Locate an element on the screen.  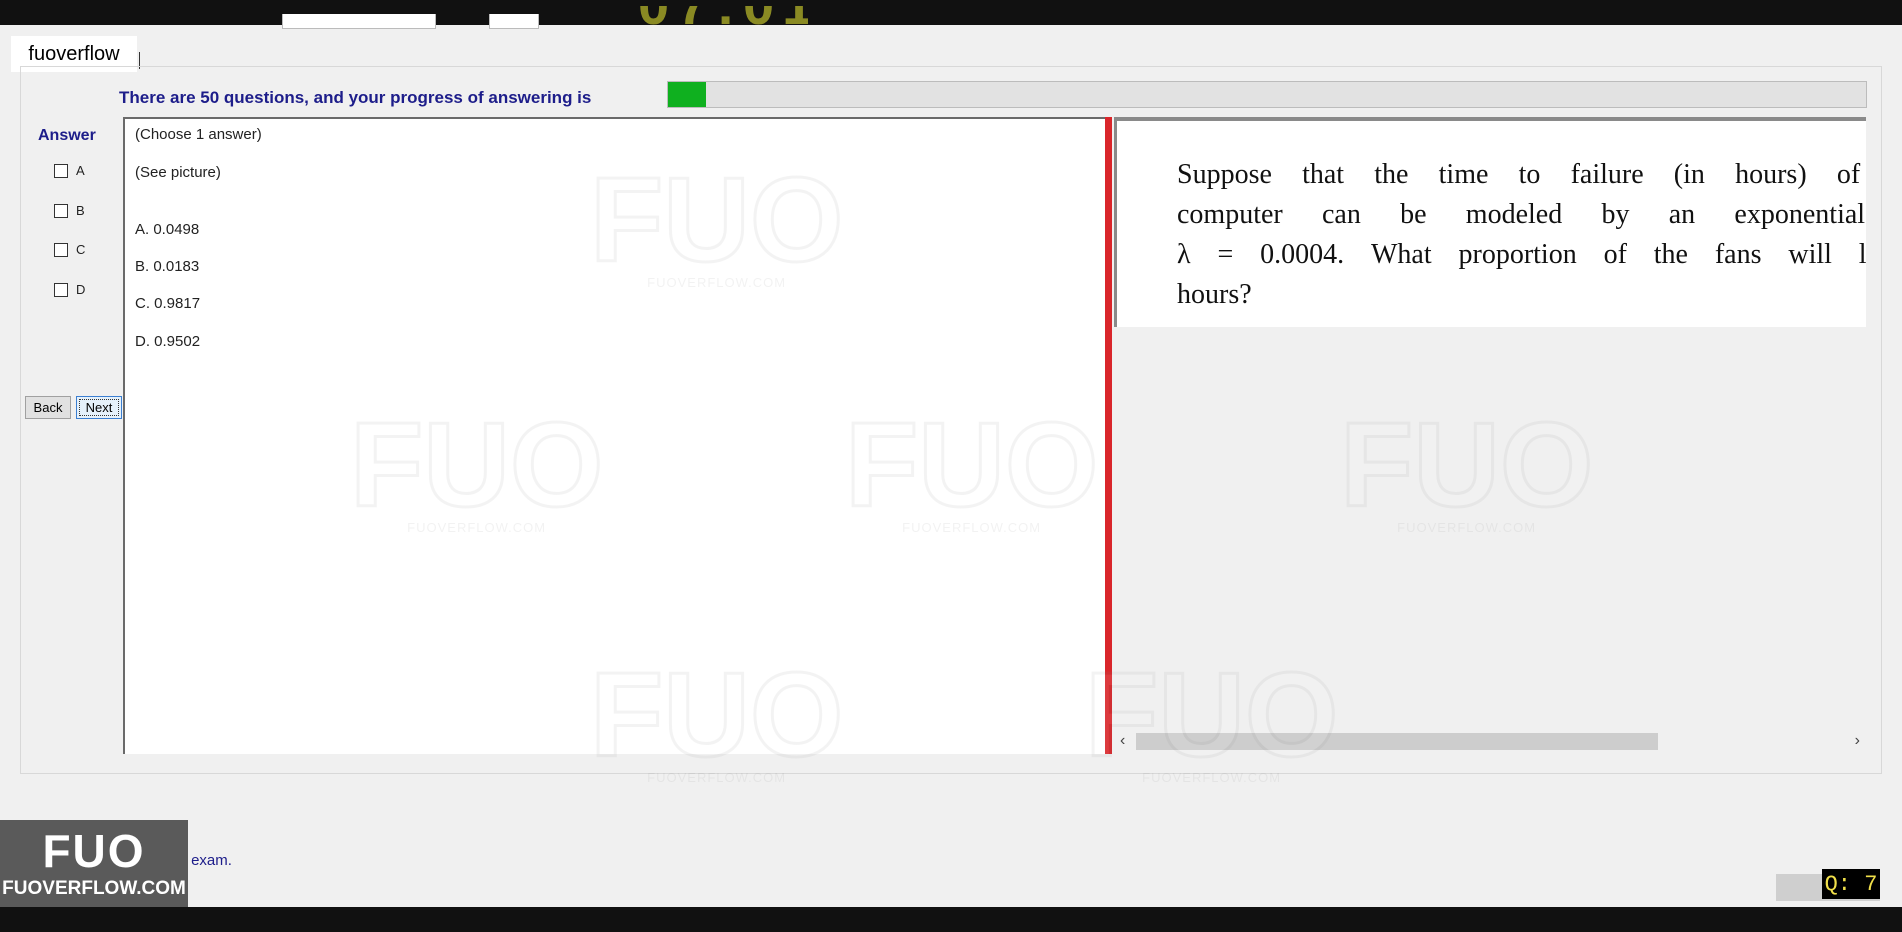
top-small-control is located at coordinates (514, 21).